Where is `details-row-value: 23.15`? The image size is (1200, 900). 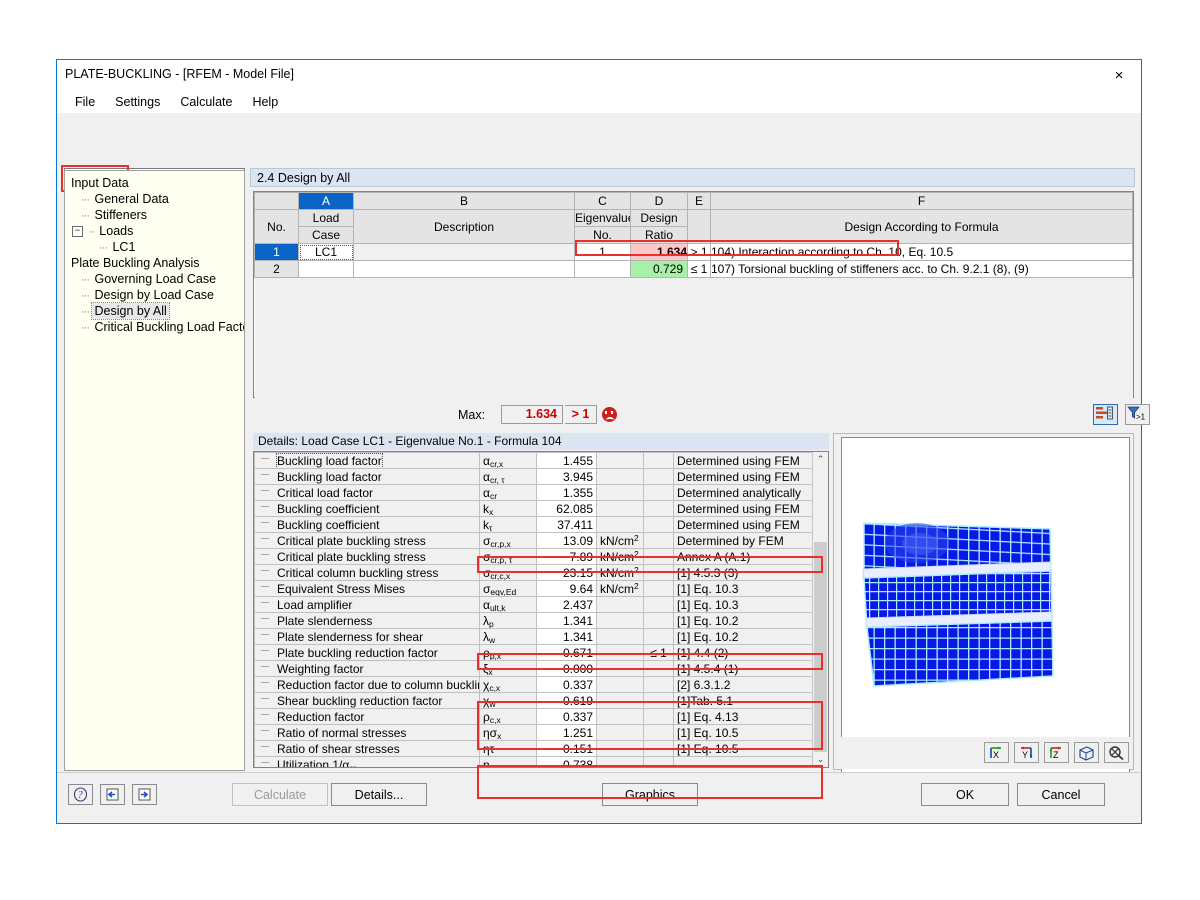
details-row-value: 23.15 is located at coordinates (566, 572).